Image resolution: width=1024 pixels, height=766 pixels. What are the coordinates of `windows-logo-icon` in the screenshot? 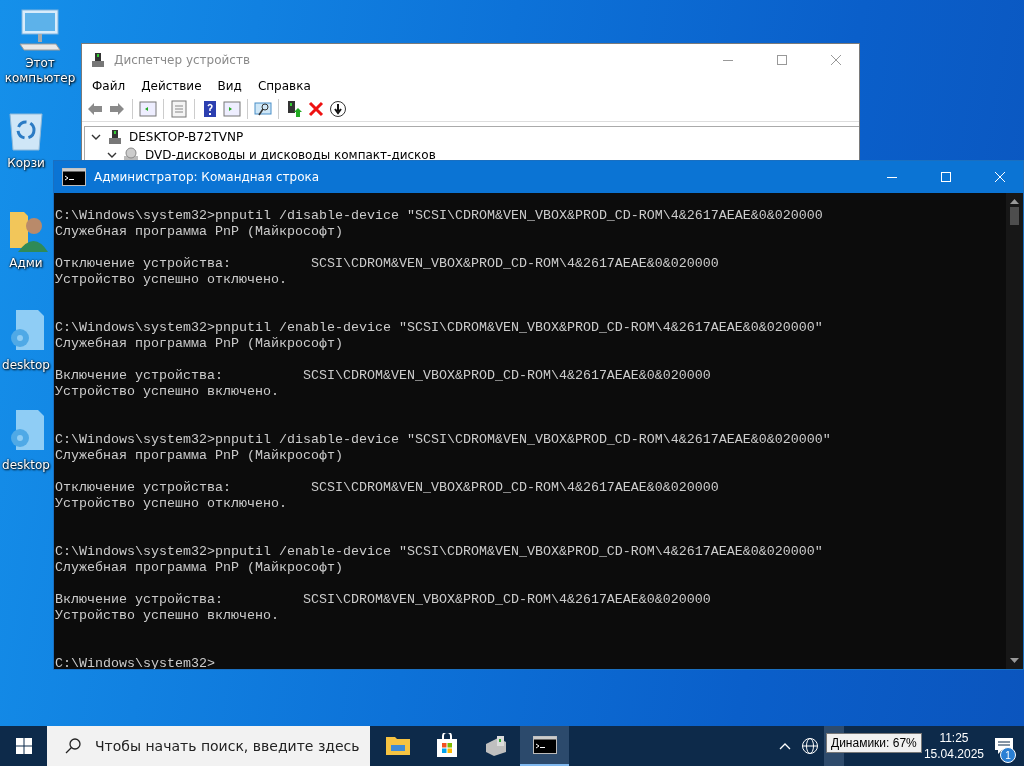 It's located at (23, 746).